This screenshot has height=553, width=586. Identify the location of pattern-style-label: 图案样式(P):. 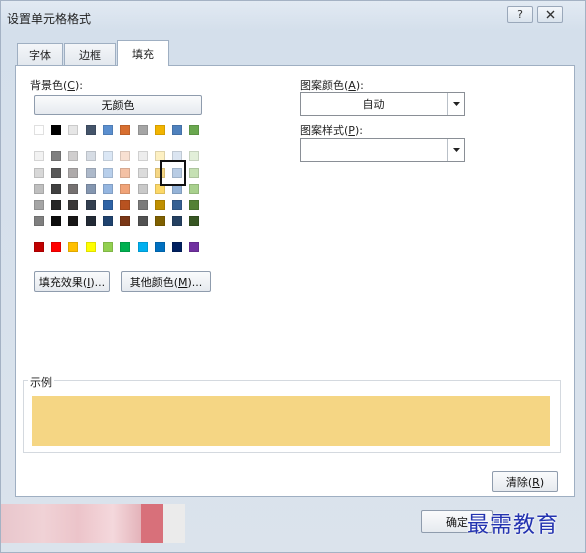
(331, 130).